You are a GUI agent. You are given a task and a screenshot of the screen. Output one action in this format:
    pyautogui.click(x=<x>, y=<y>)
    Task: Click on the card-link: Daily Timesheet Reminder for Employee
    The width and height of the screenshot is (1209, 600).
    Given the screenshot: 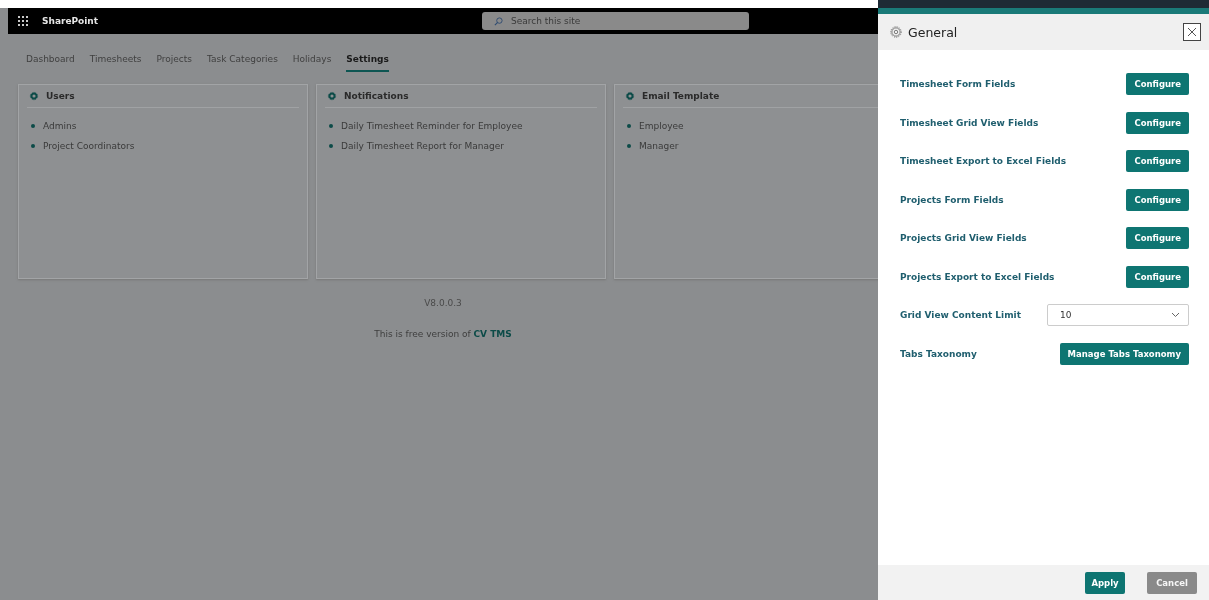 What is the action you would take?
    pyautogui.click(x=432, y=126)
    